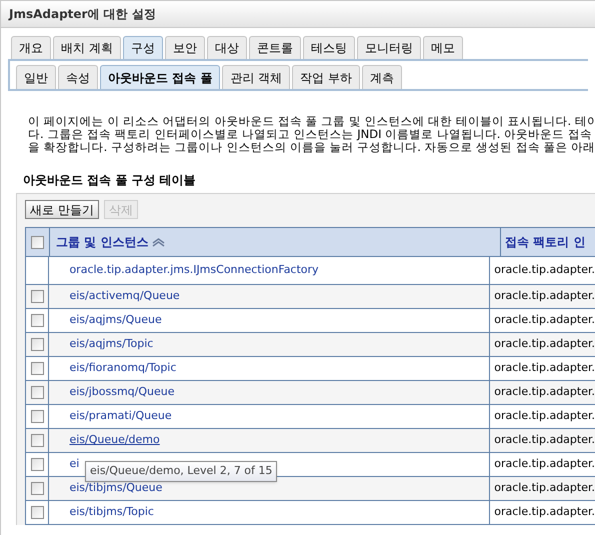 The width and height of the screenshot is (595, 535). I want to click on subtab: 아웃바운드 접속 풀, so click(160, 77).